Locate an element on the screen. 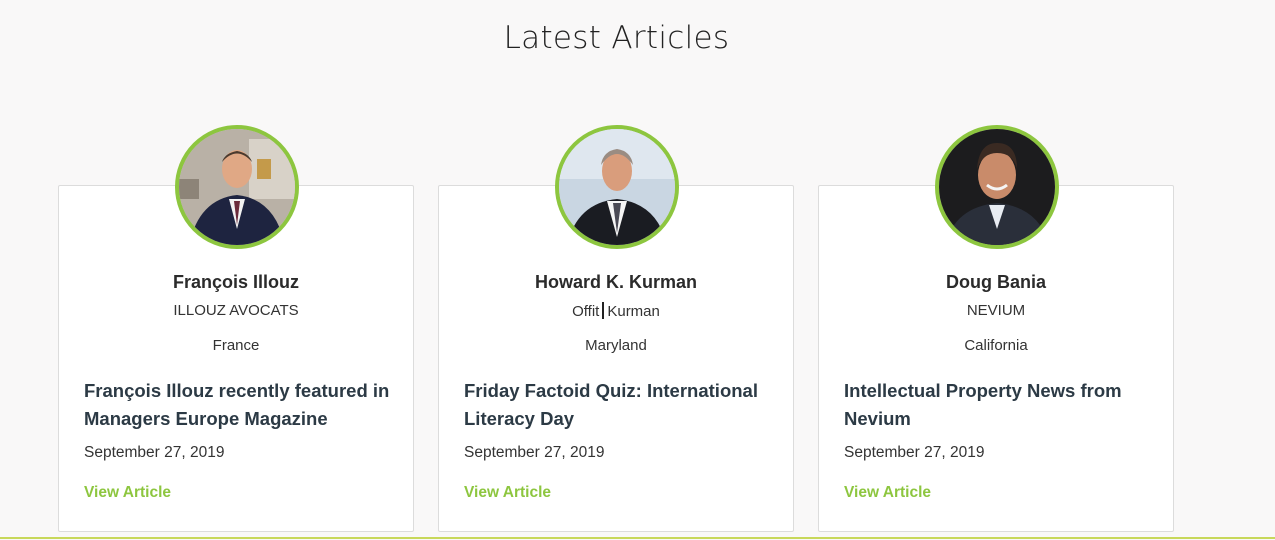 Image resolution: width=1275 pixels, height=540 pixels. author-location: California is located at coordinates (996, 345).